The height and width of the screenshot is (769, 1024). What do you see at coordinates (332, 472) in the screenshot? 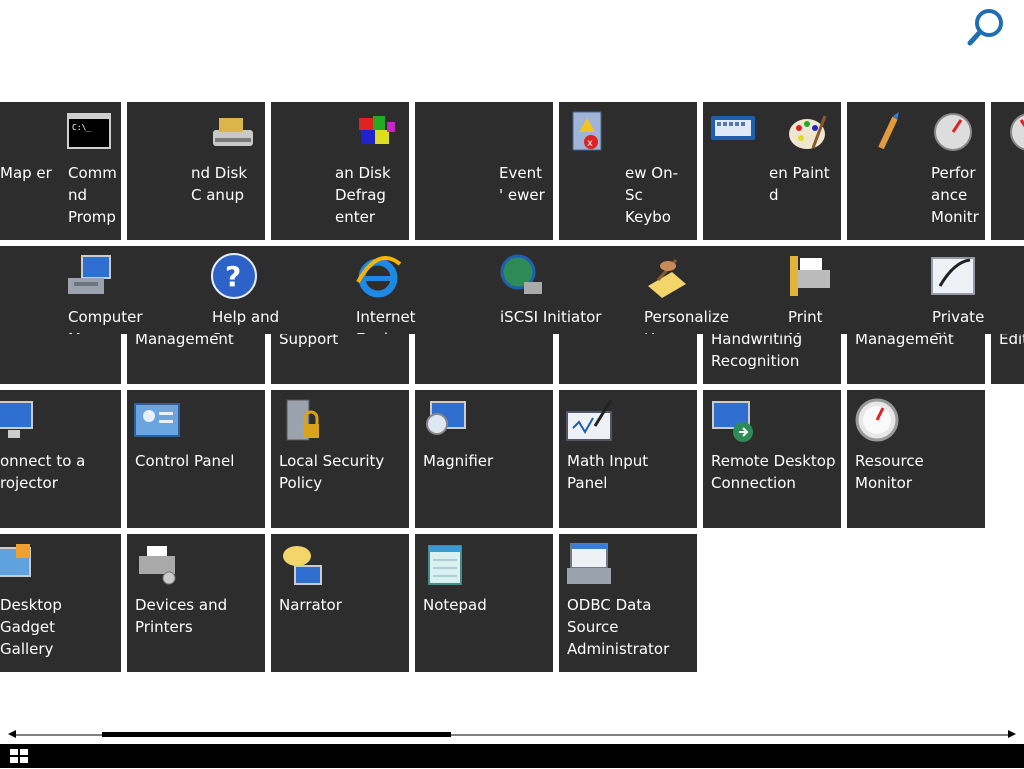
I see `tile-label: Local Security Policy` at bounding box center [332, 472].